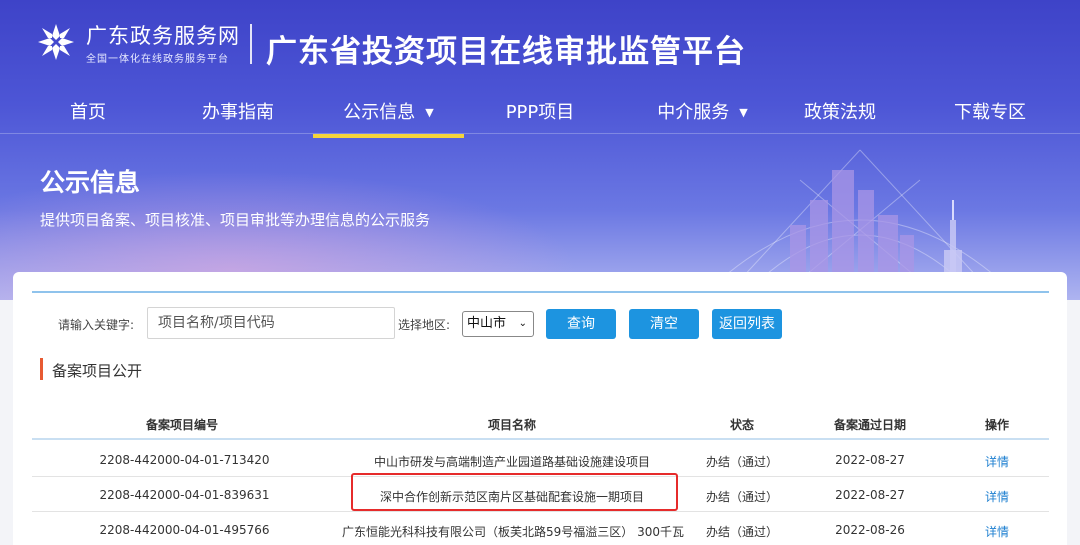  I want to click on cell-code: 2208-442000-04-01-713420, so click(184, 460).